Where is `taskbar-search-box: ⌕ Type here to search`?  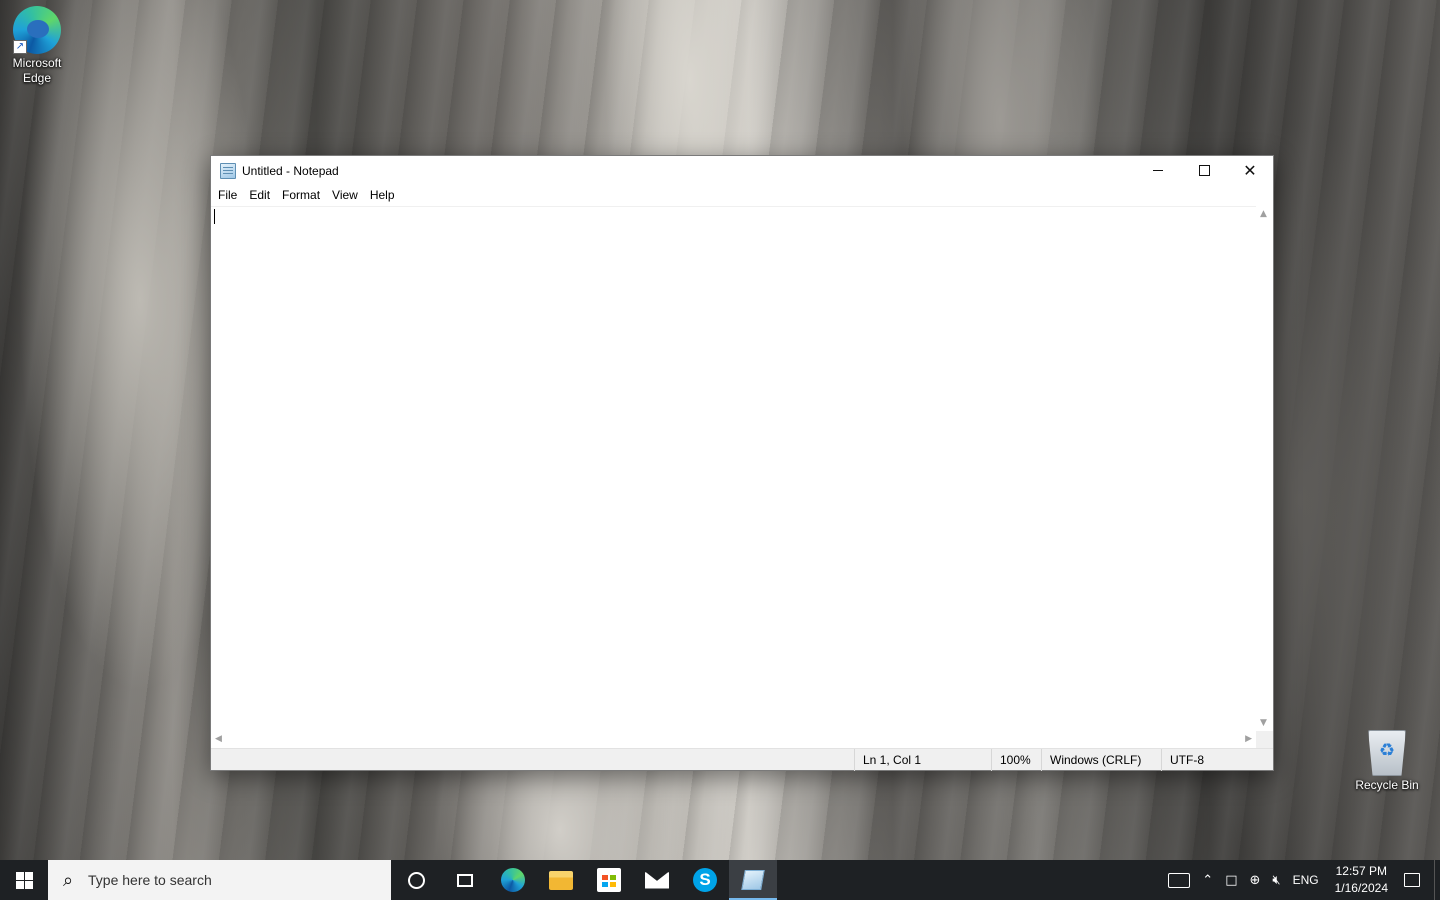
taskbar-search-box: ⌕ Type here to search is located at coordinates (219, 880).